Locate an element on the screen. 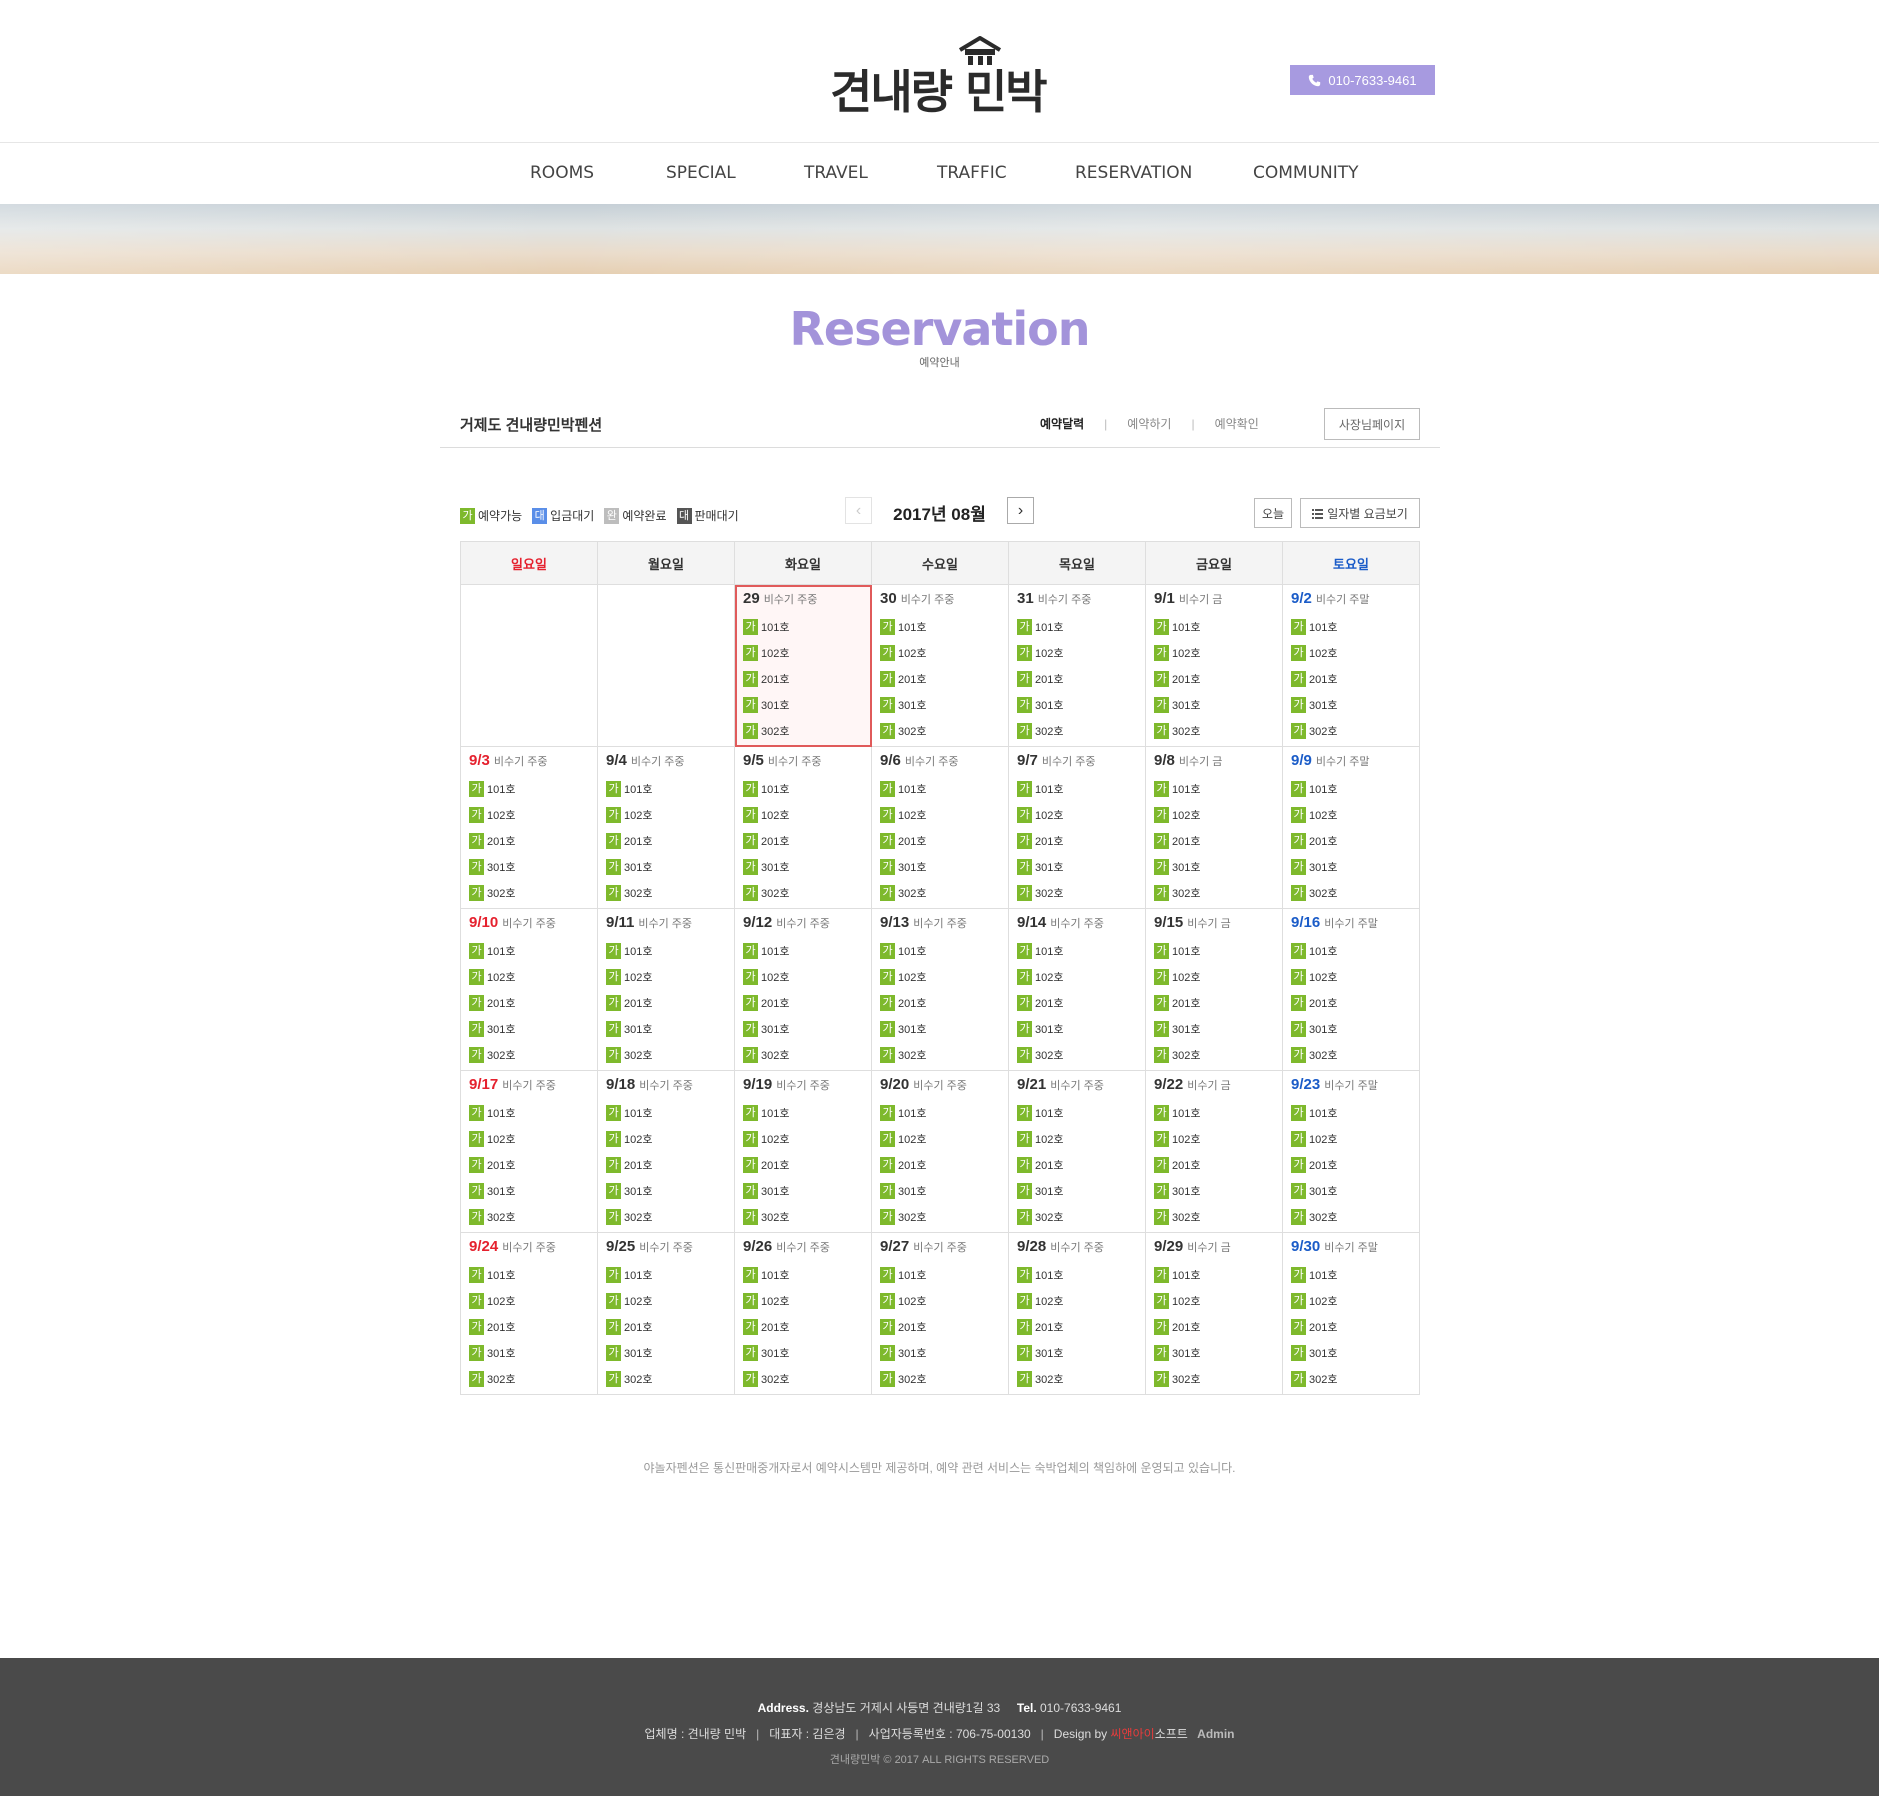 Image resolution: width=1879 pixels, height=1796 pixels. calendar-day-cell: 9/6 비수기 주중 가 101호 가 102호 가 201호 가 301호 가 302호 is located at coordinates (940, 827).